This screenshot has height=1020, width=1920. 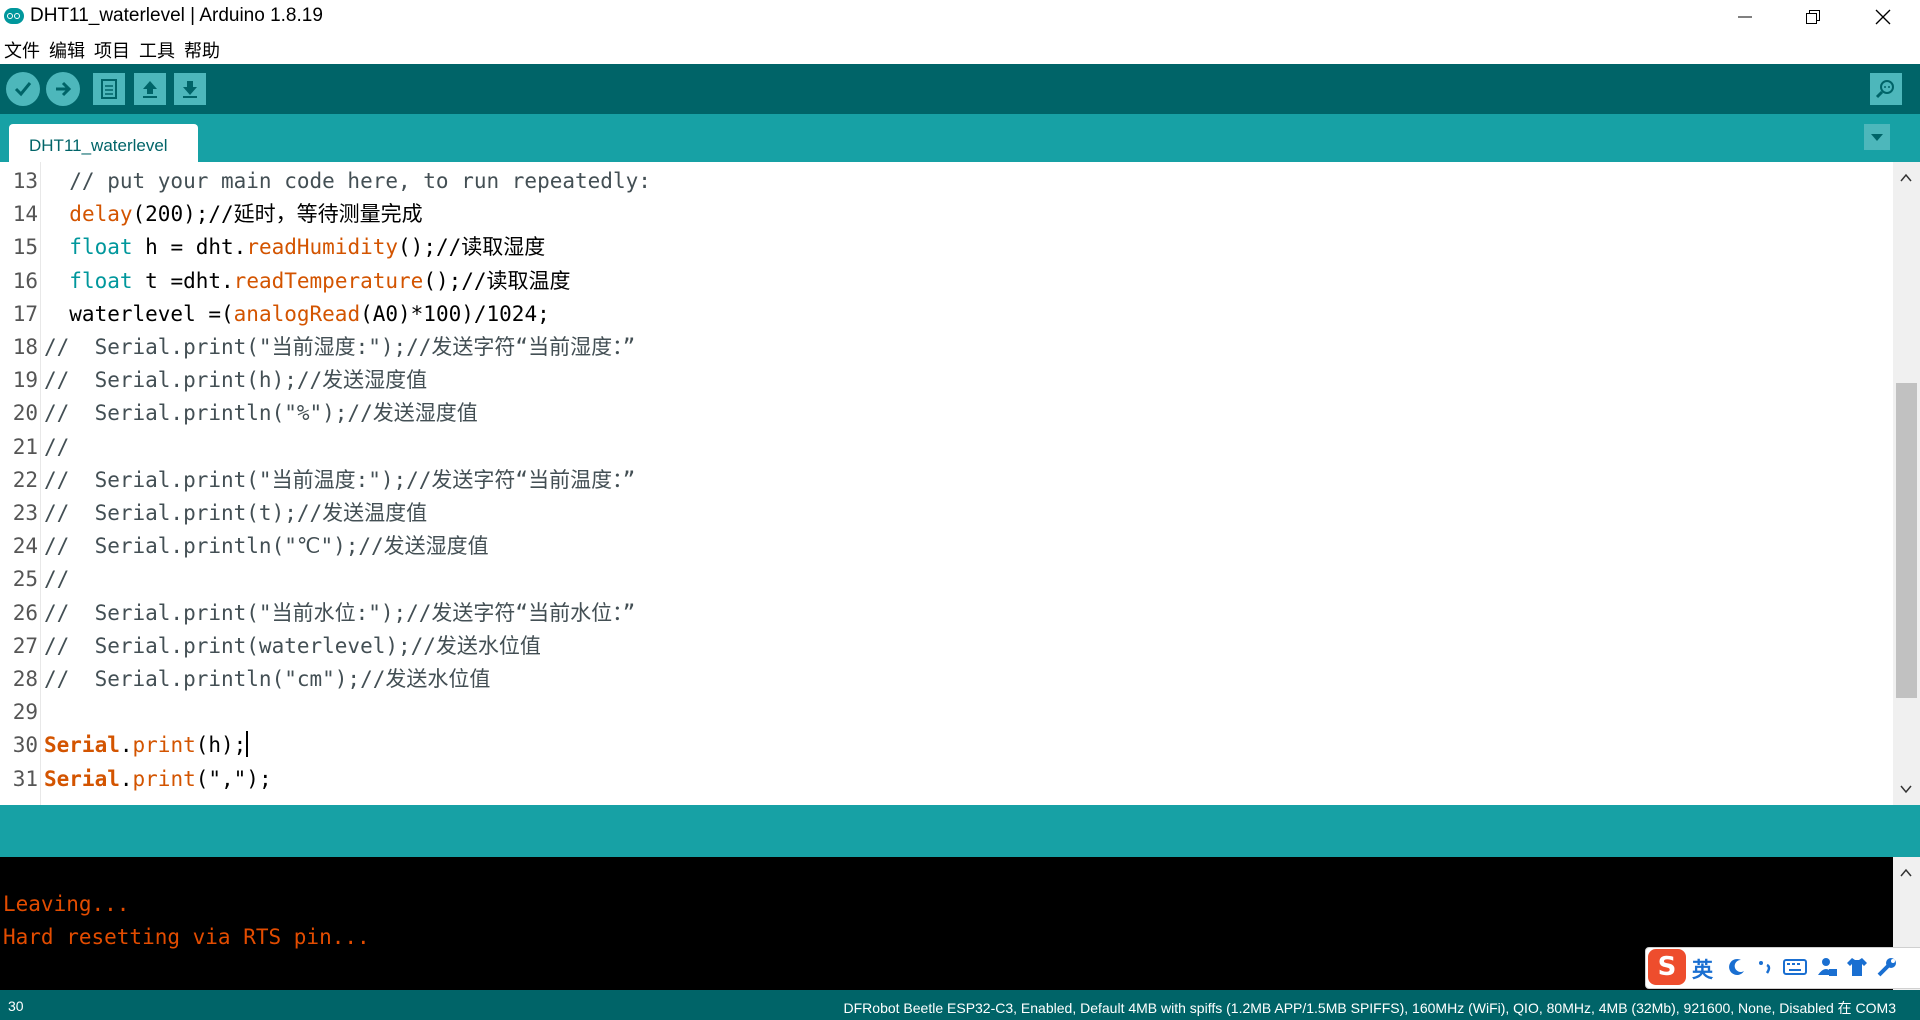 I want to click on code-line: 27// Serial.print(waterlevel);//发送水位值, so click(x=946, y=646).